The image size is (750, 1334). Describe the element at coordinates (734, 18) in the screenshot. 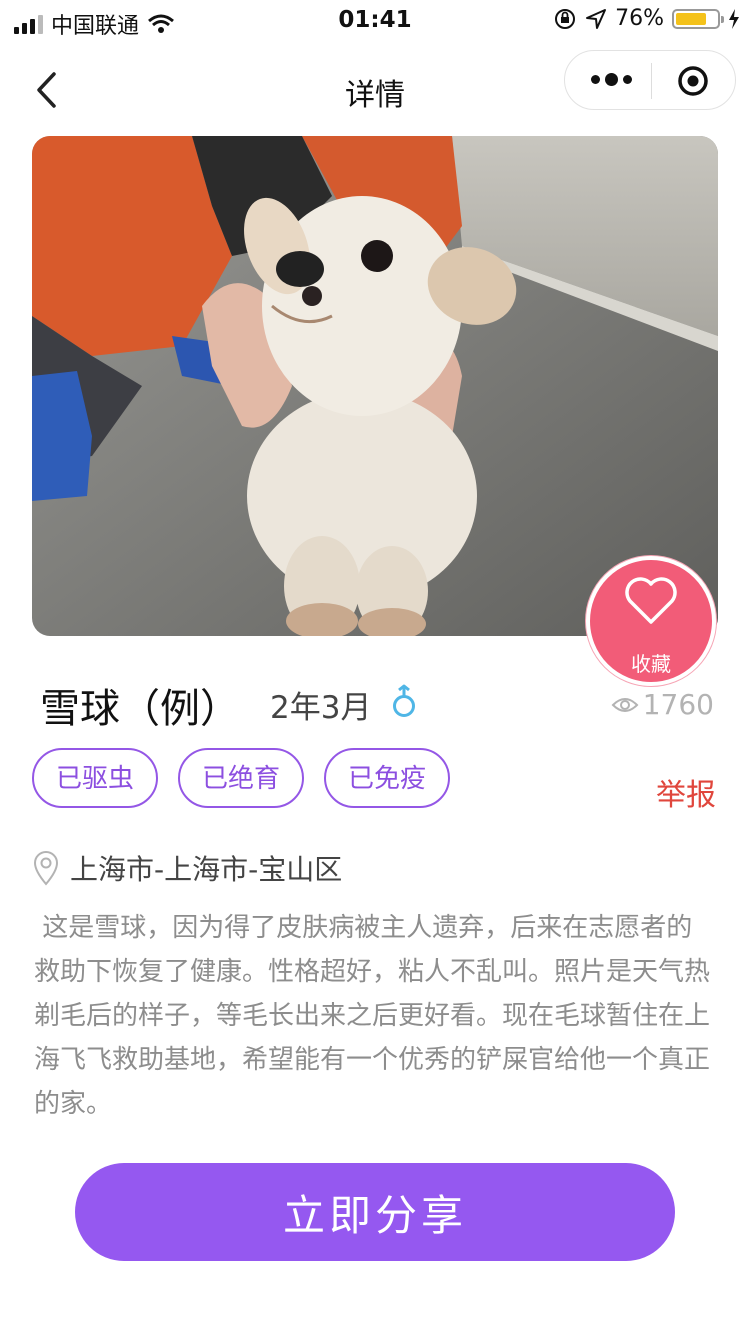

I see `charging-icon` at that location.